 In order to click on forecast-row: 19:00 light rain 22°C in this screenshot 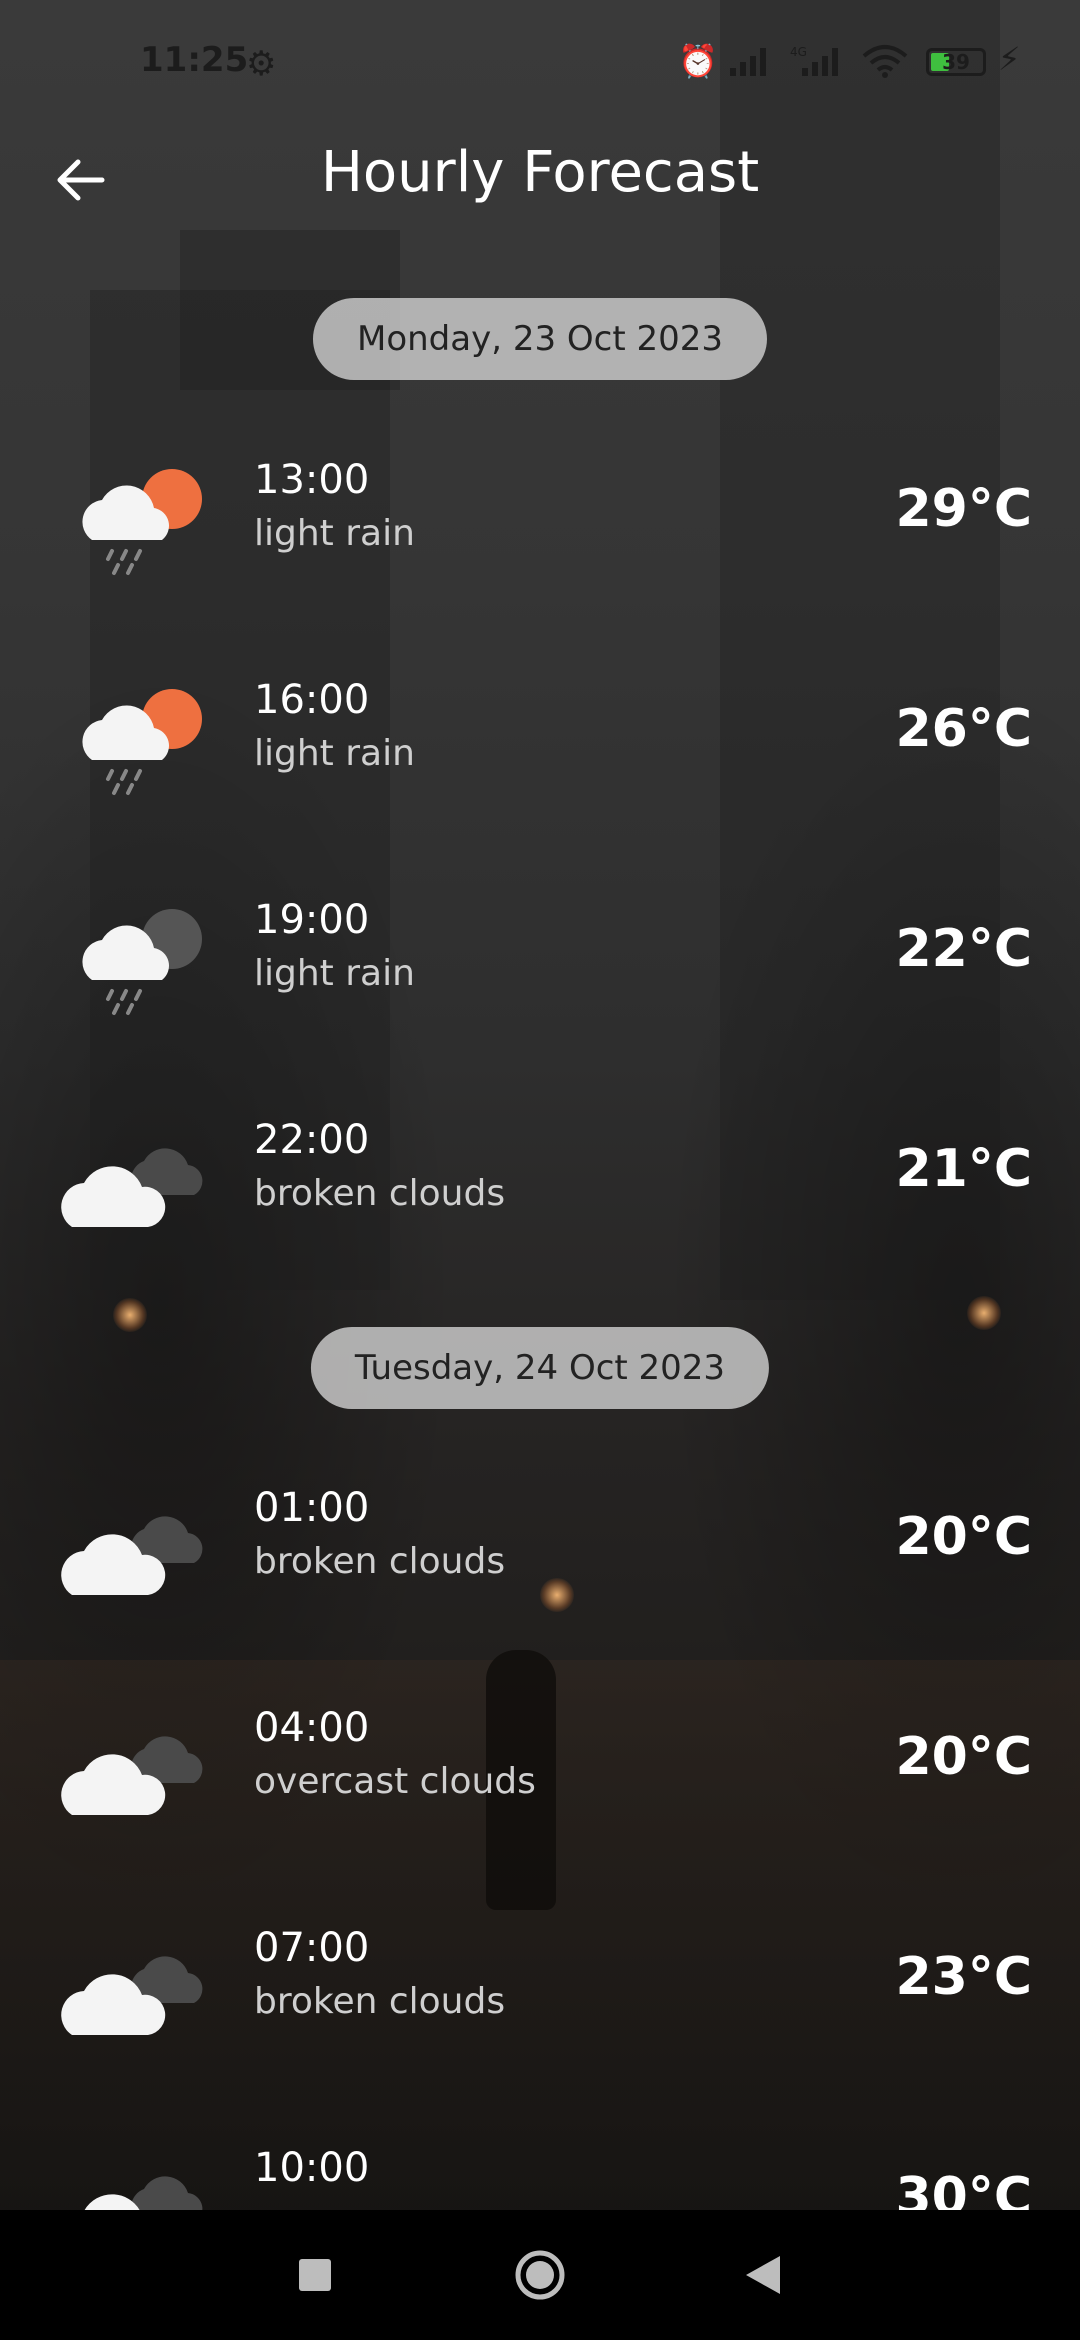, I will do `click(540, 965)`.